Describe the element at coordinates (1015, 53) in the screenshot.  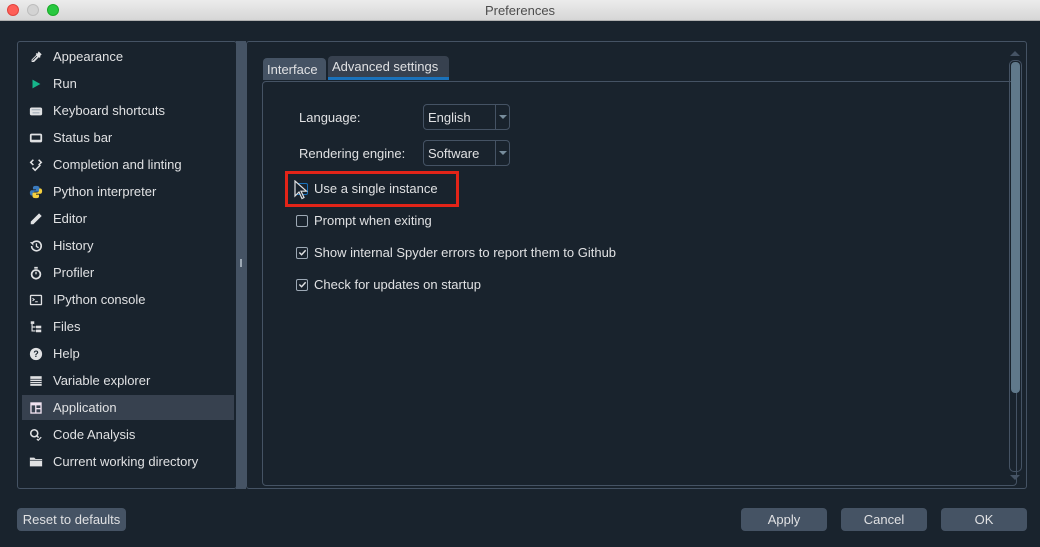
I see `scroll-up-arrow-icon` at that location.